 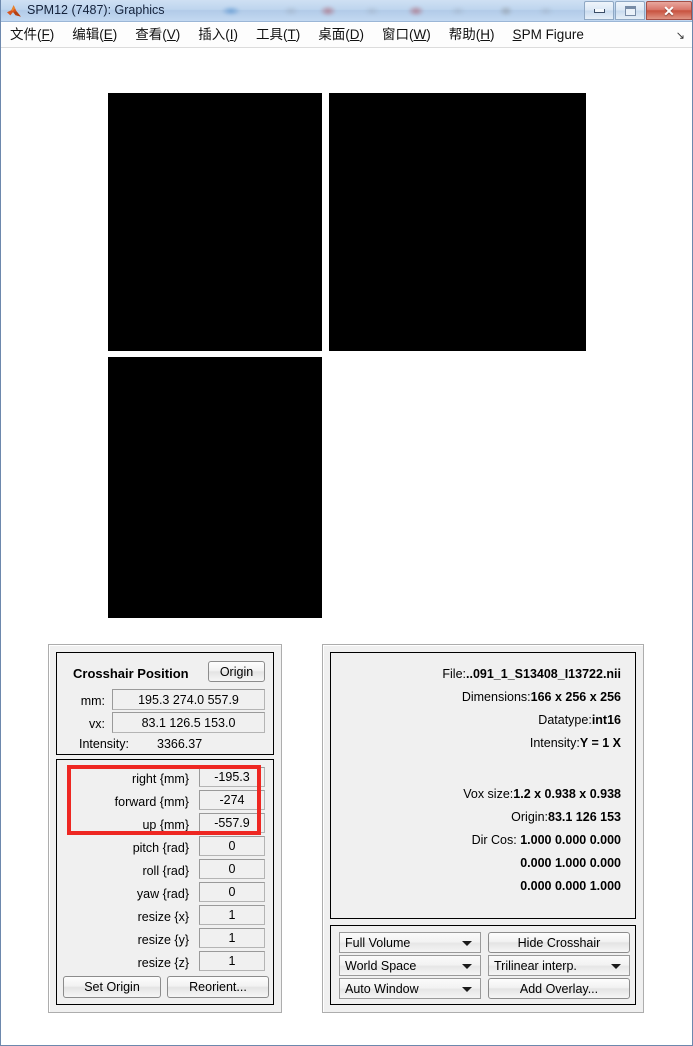 I want to click on reorient-label-resize-z: resize {z}, so click(x=163, y=963).